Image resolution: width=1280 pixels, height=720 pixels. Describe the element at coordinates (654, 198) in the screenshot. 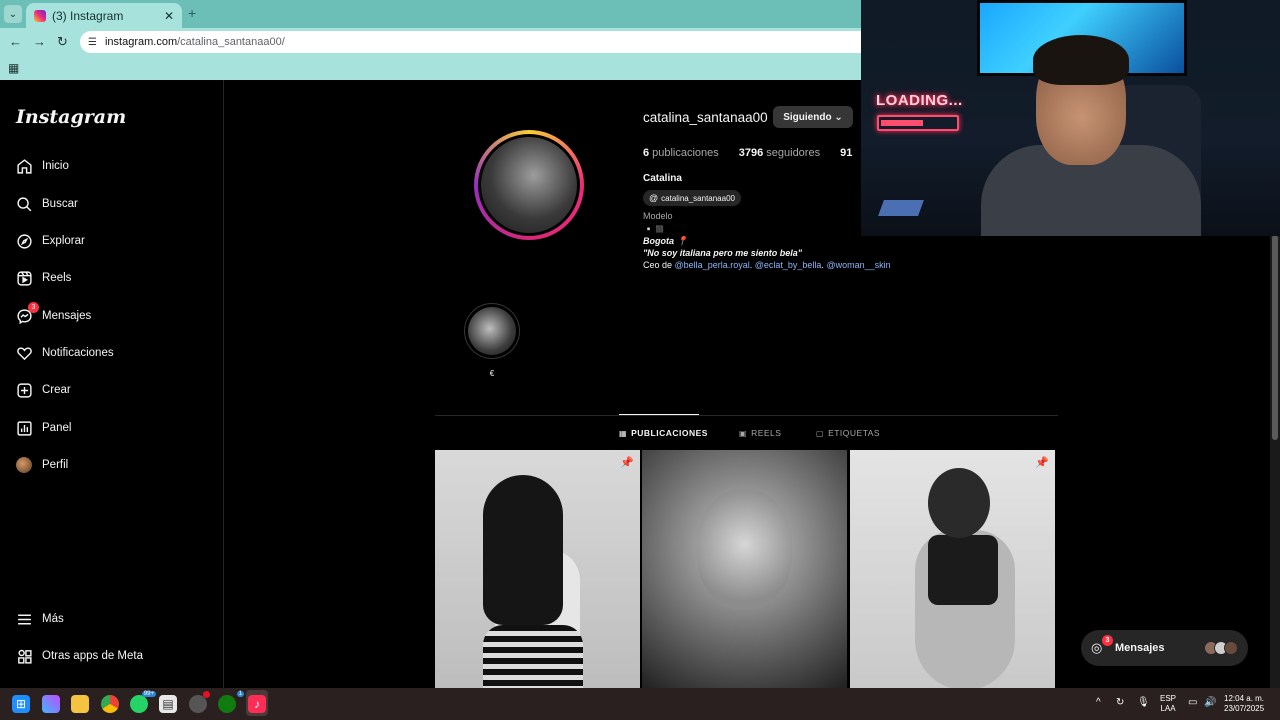

I see `threads-icon: @` at that location.